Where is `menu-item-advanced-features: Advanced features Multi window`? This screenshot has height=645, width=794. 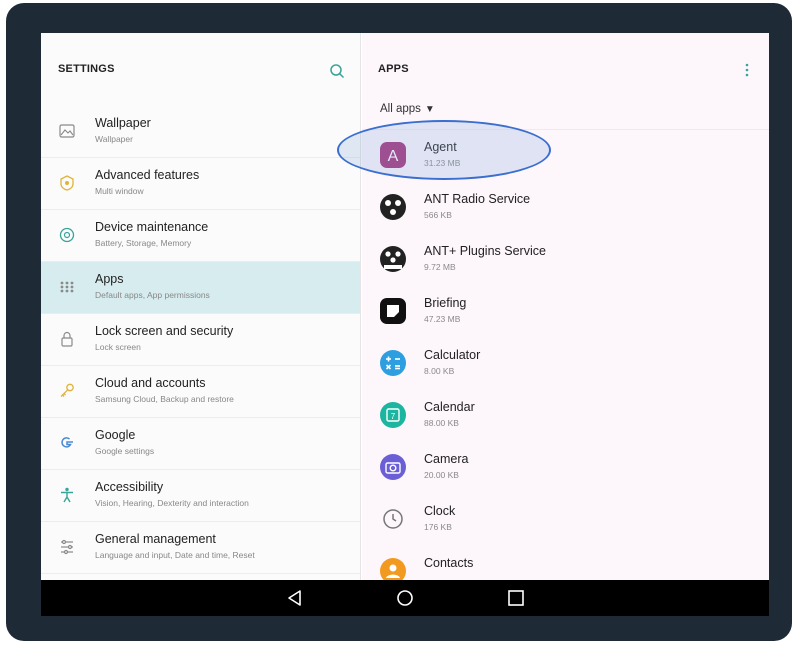
menu-item-advanced-features: Advanced features Multi window is located at coordinates (200, 184).